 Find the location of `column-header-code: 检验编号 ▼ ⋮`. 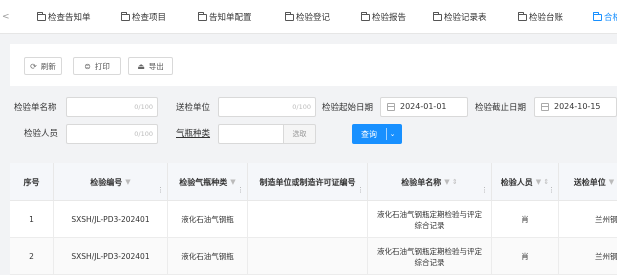

column-header-code: 检验编号 ▼ ⋮ is located at coordinates (111, 182).